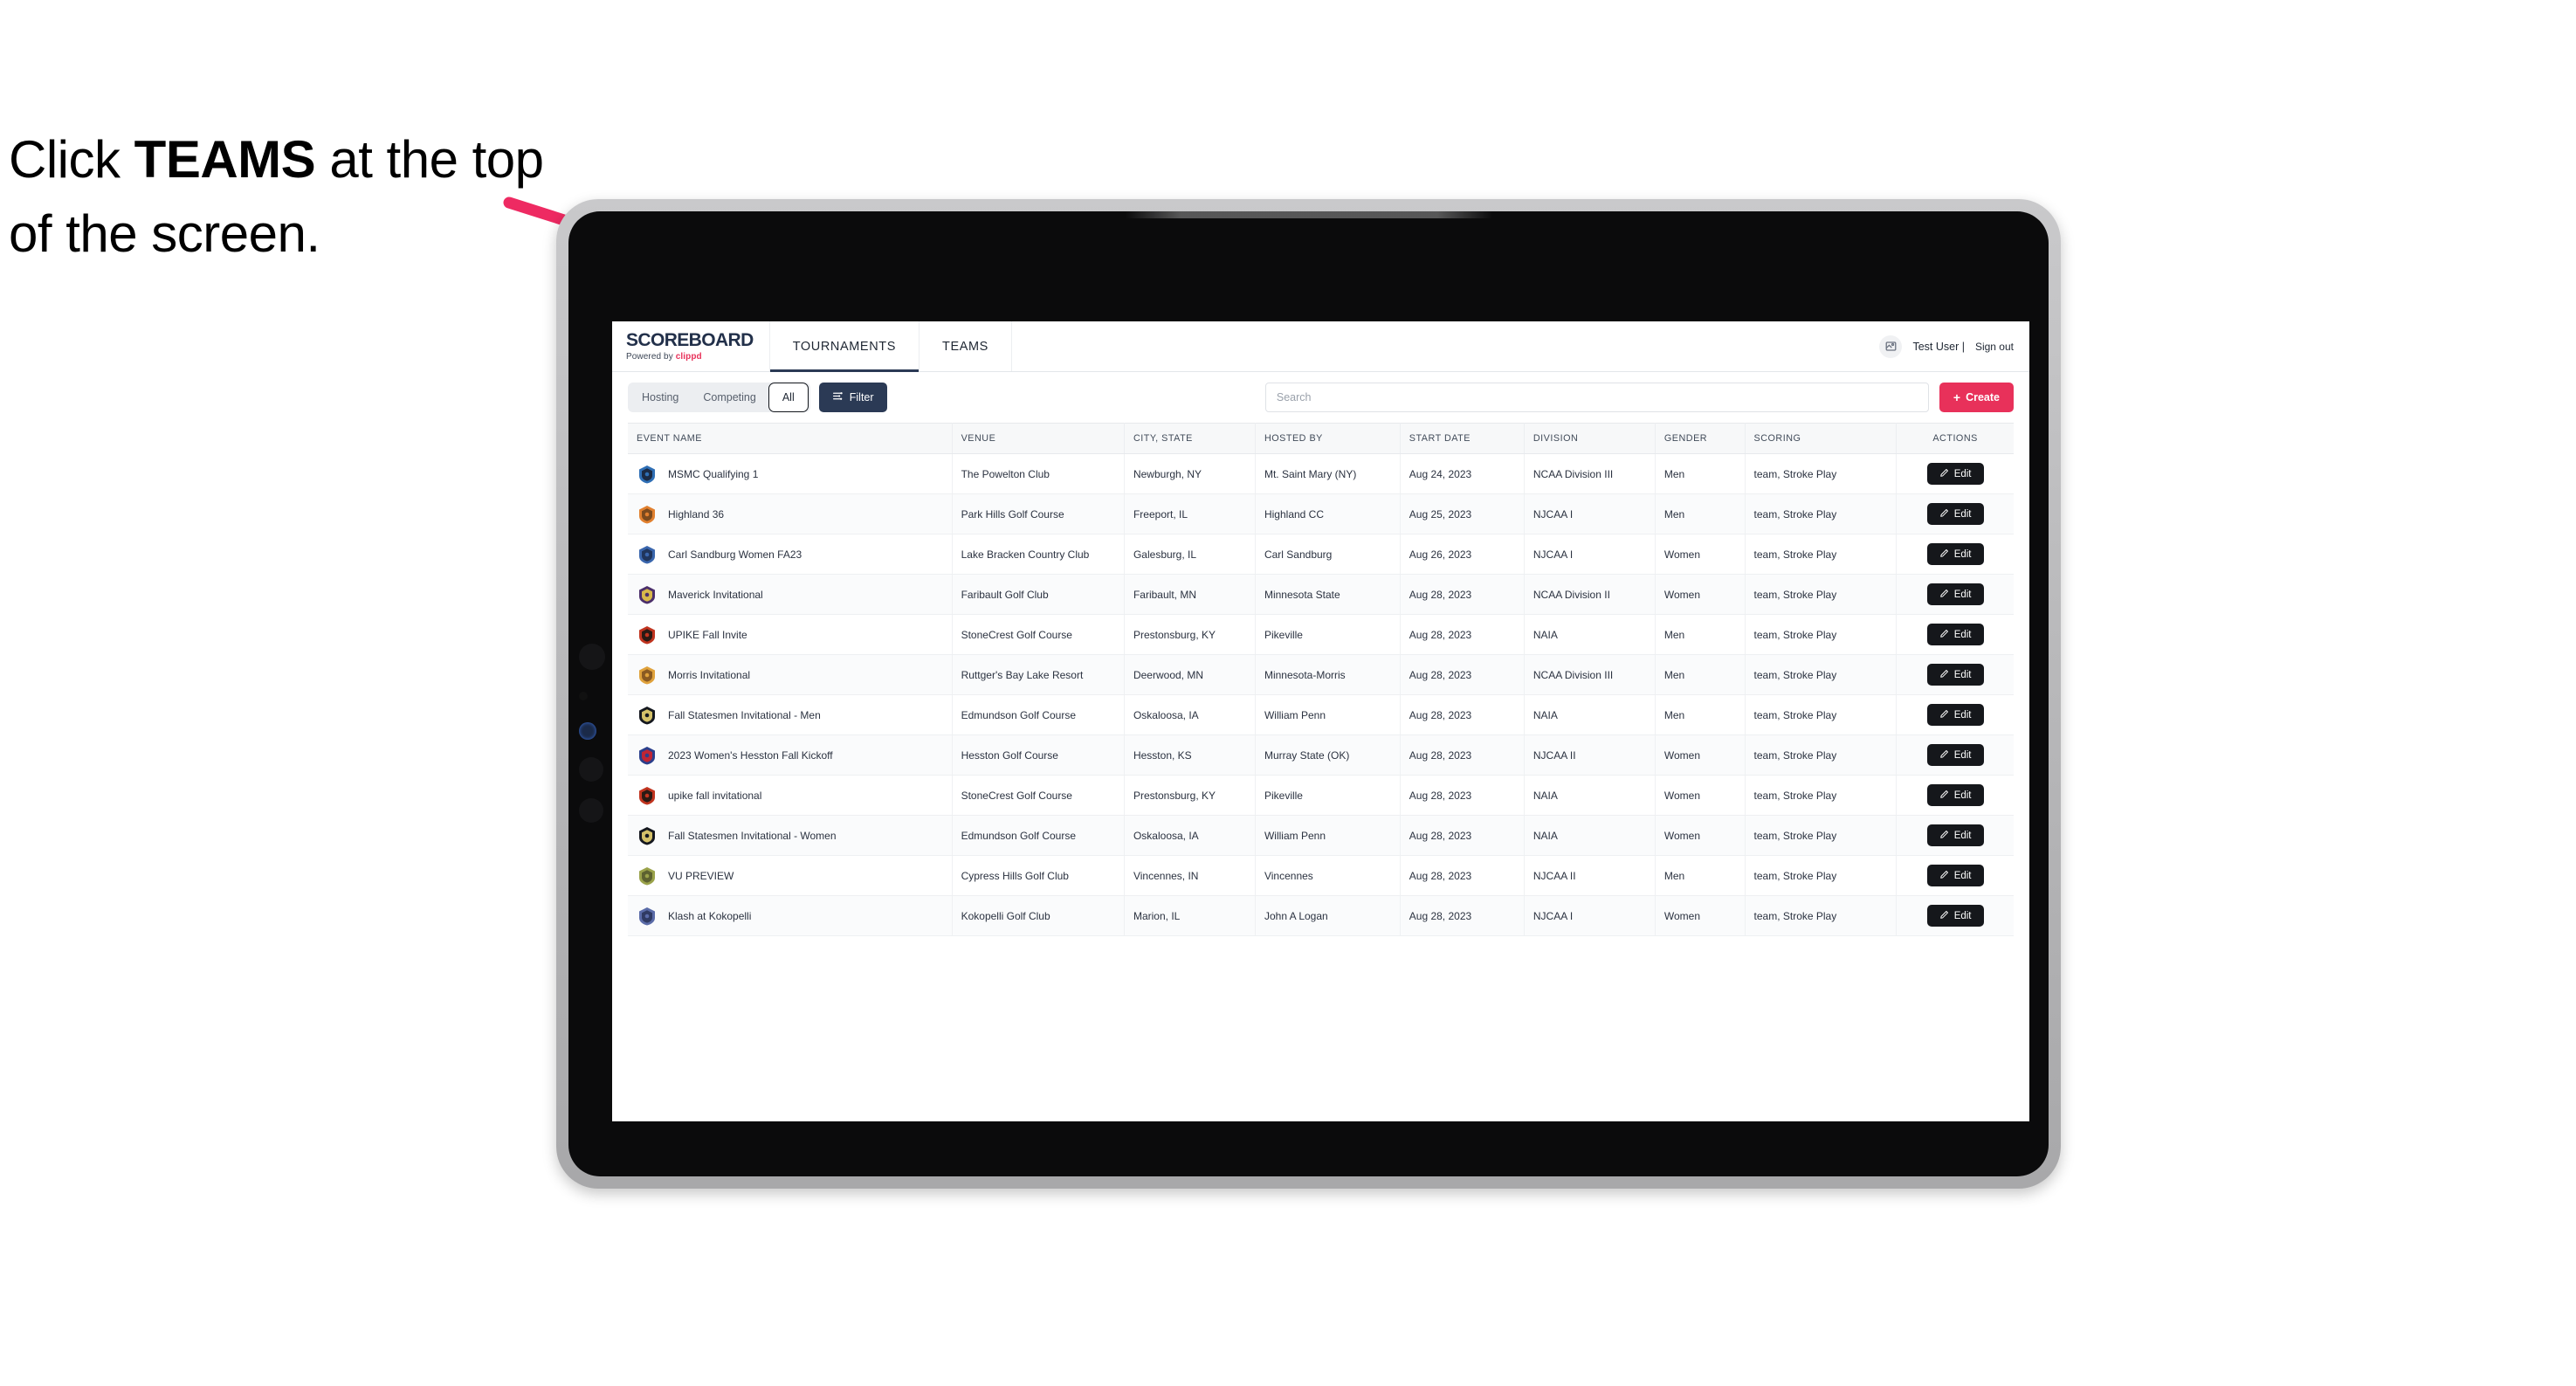 Image resolution: width=2576 pixels, height=1386 pixels. What do you see at coordinates (713, 473) in the screenshot?
I see `event-name-label: MSMC Qualifying 1` at bounding box center [713, 473].